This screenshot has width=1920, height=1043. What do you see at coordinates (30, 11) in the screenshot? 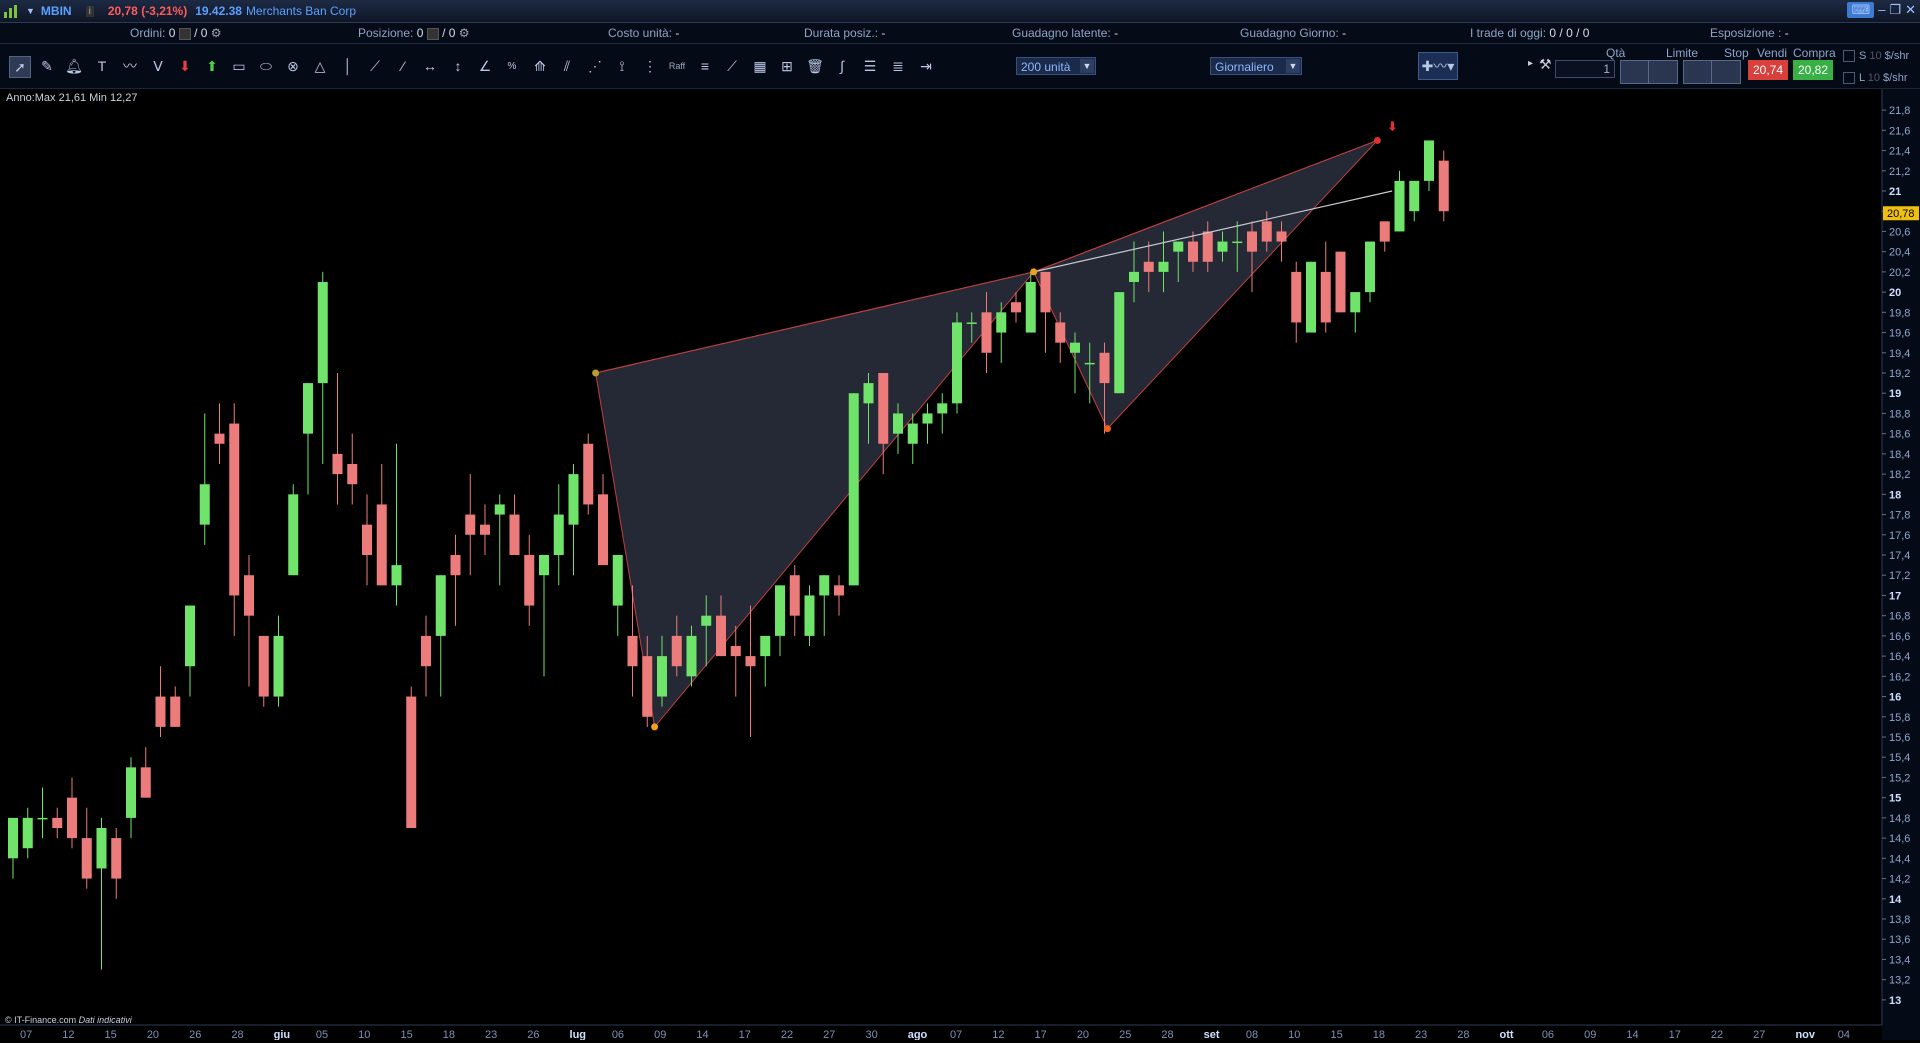
I see `dropdown-arrow-icon: ▼` at bounding box center [30, 11].